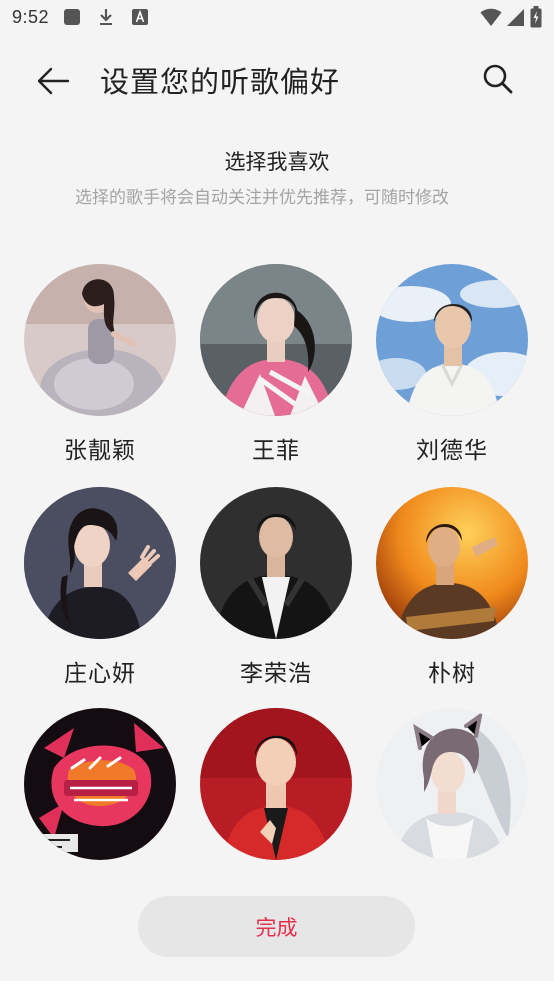  I want to click on page-title: 设置您的听歌偏好, so click(220, 82).